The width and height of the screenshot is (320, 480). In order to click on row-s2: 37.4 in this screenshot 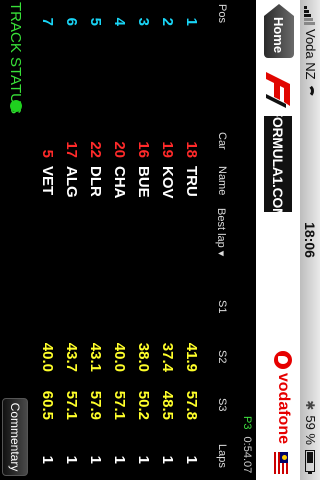, I will do `click(167, 357)`.